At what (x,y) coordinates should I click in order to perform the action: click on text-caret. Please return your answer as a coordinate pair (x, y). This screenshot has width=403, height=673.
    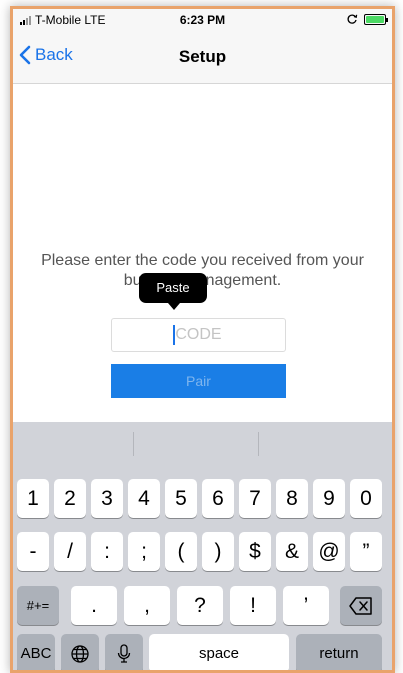
    Looking at the image, I should click on (174, 335).